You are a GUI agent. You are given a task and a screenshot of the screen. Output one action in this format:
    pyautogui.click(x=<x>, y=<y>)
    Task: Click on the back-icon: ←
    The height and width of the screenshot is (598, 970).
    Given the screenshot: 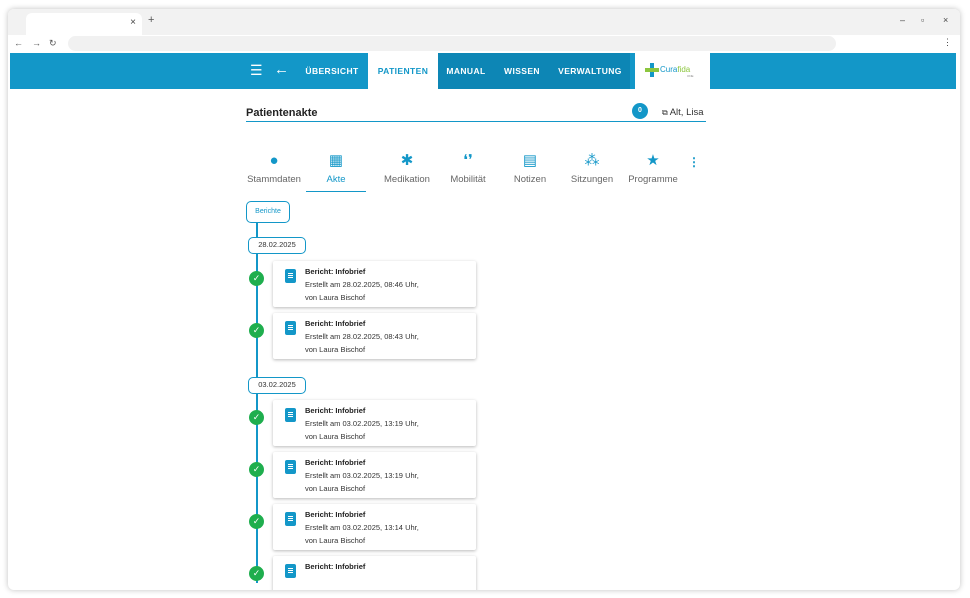 What is the action you would take?
    pyautogui.click(x=18, y=43)
    